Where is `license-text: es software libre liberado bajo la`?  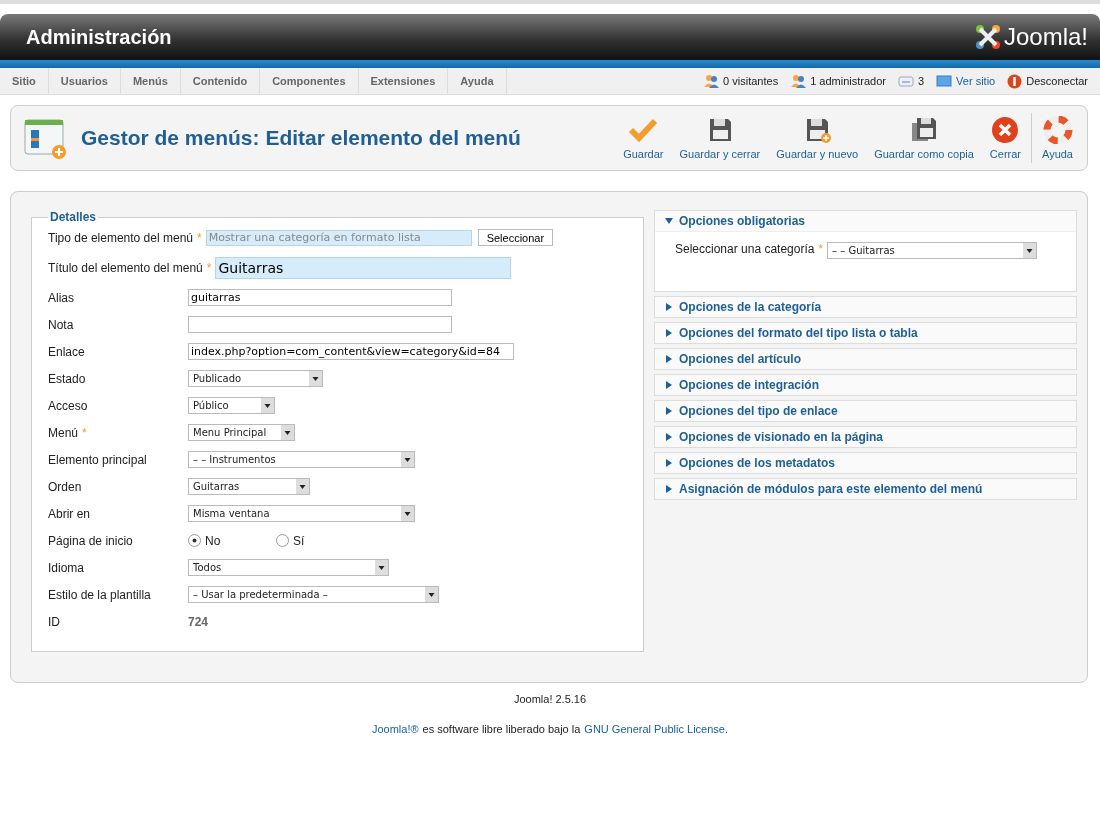 license-text: es software libre liberado bajo la is located at coordinates (501, 729).